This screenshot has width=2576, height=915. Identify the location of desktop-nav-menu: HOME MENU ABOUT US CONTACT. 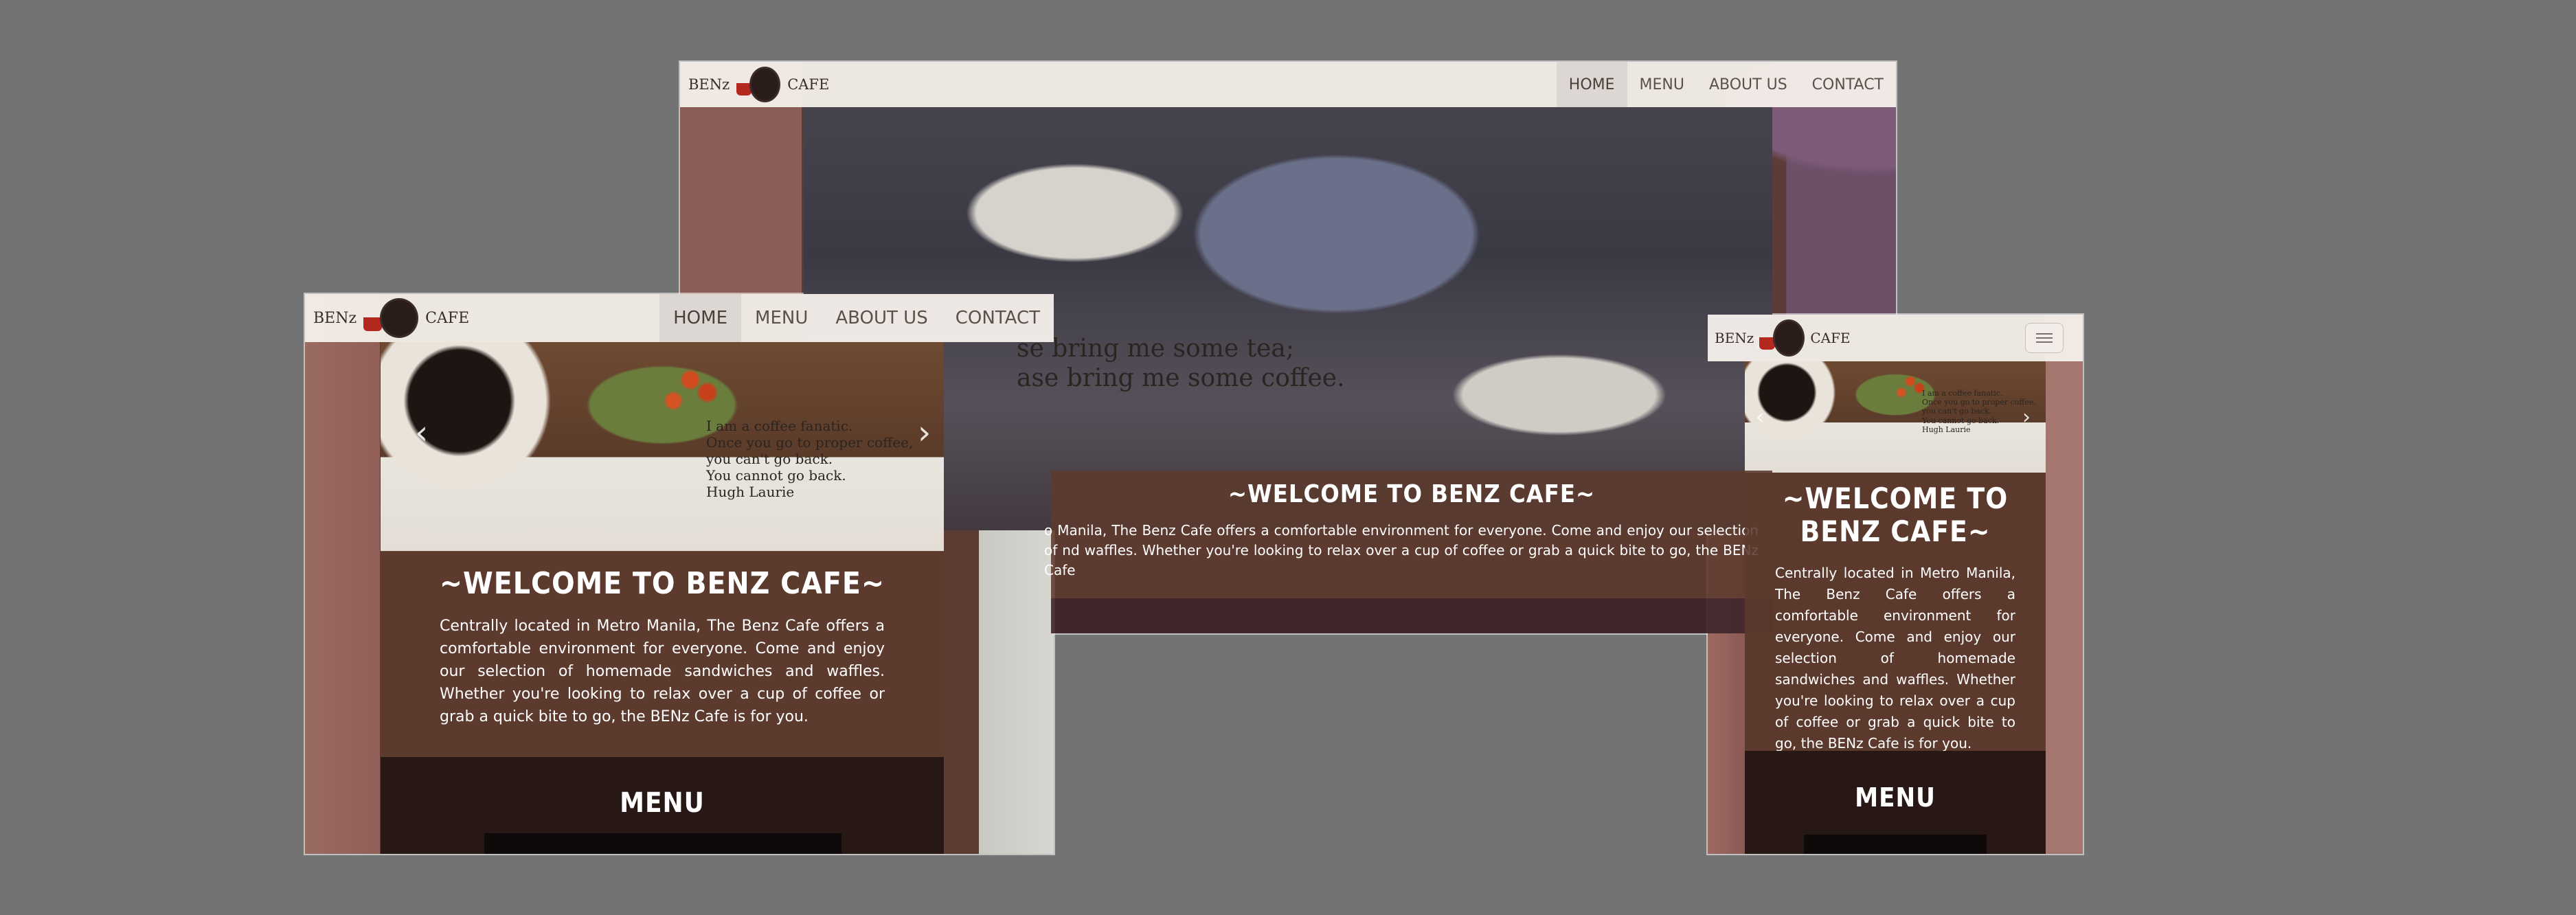
(1726, 84).